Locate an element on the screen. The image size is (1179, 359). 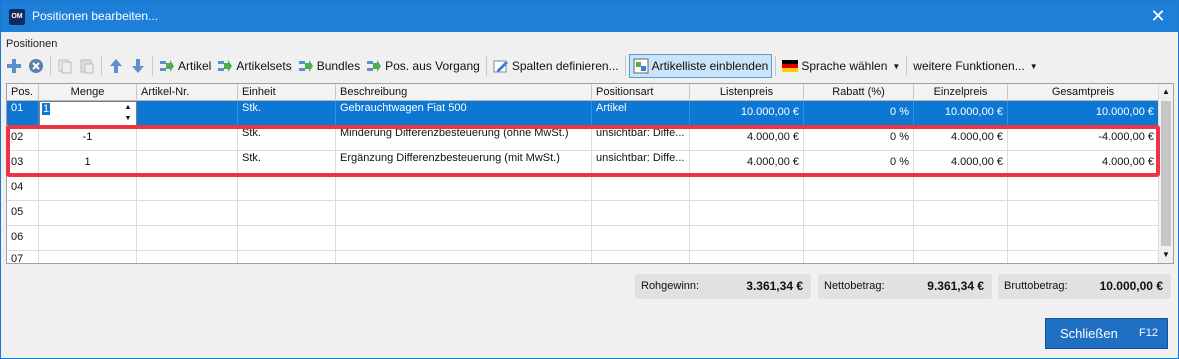
artikelsets-button: Artikelsets is located at coordinates (254, 66).